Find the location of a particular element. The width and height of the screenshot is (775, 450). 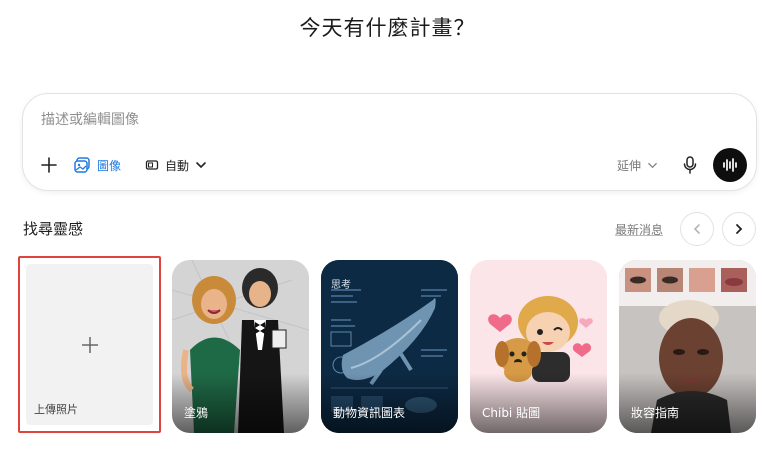

carousel-prev-button is located at coordinates (697, 229).